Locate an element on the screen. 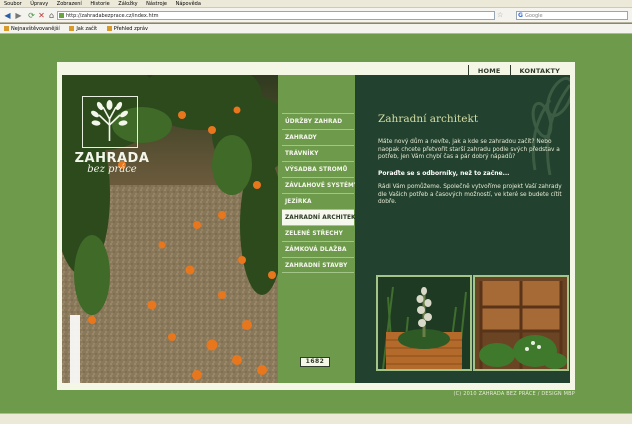 This screenshot has height=424, width=632. menu-zalozky: Záložky is located at coordinates (127, 4).